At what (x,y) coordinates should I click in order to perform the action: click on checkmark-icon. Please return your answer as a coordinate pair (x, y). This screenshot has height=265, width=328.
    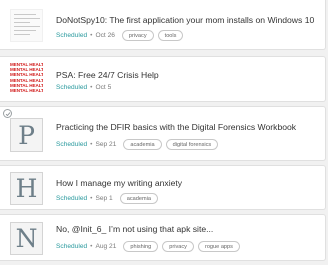
    Looking at the image, I should click on (7, 113).